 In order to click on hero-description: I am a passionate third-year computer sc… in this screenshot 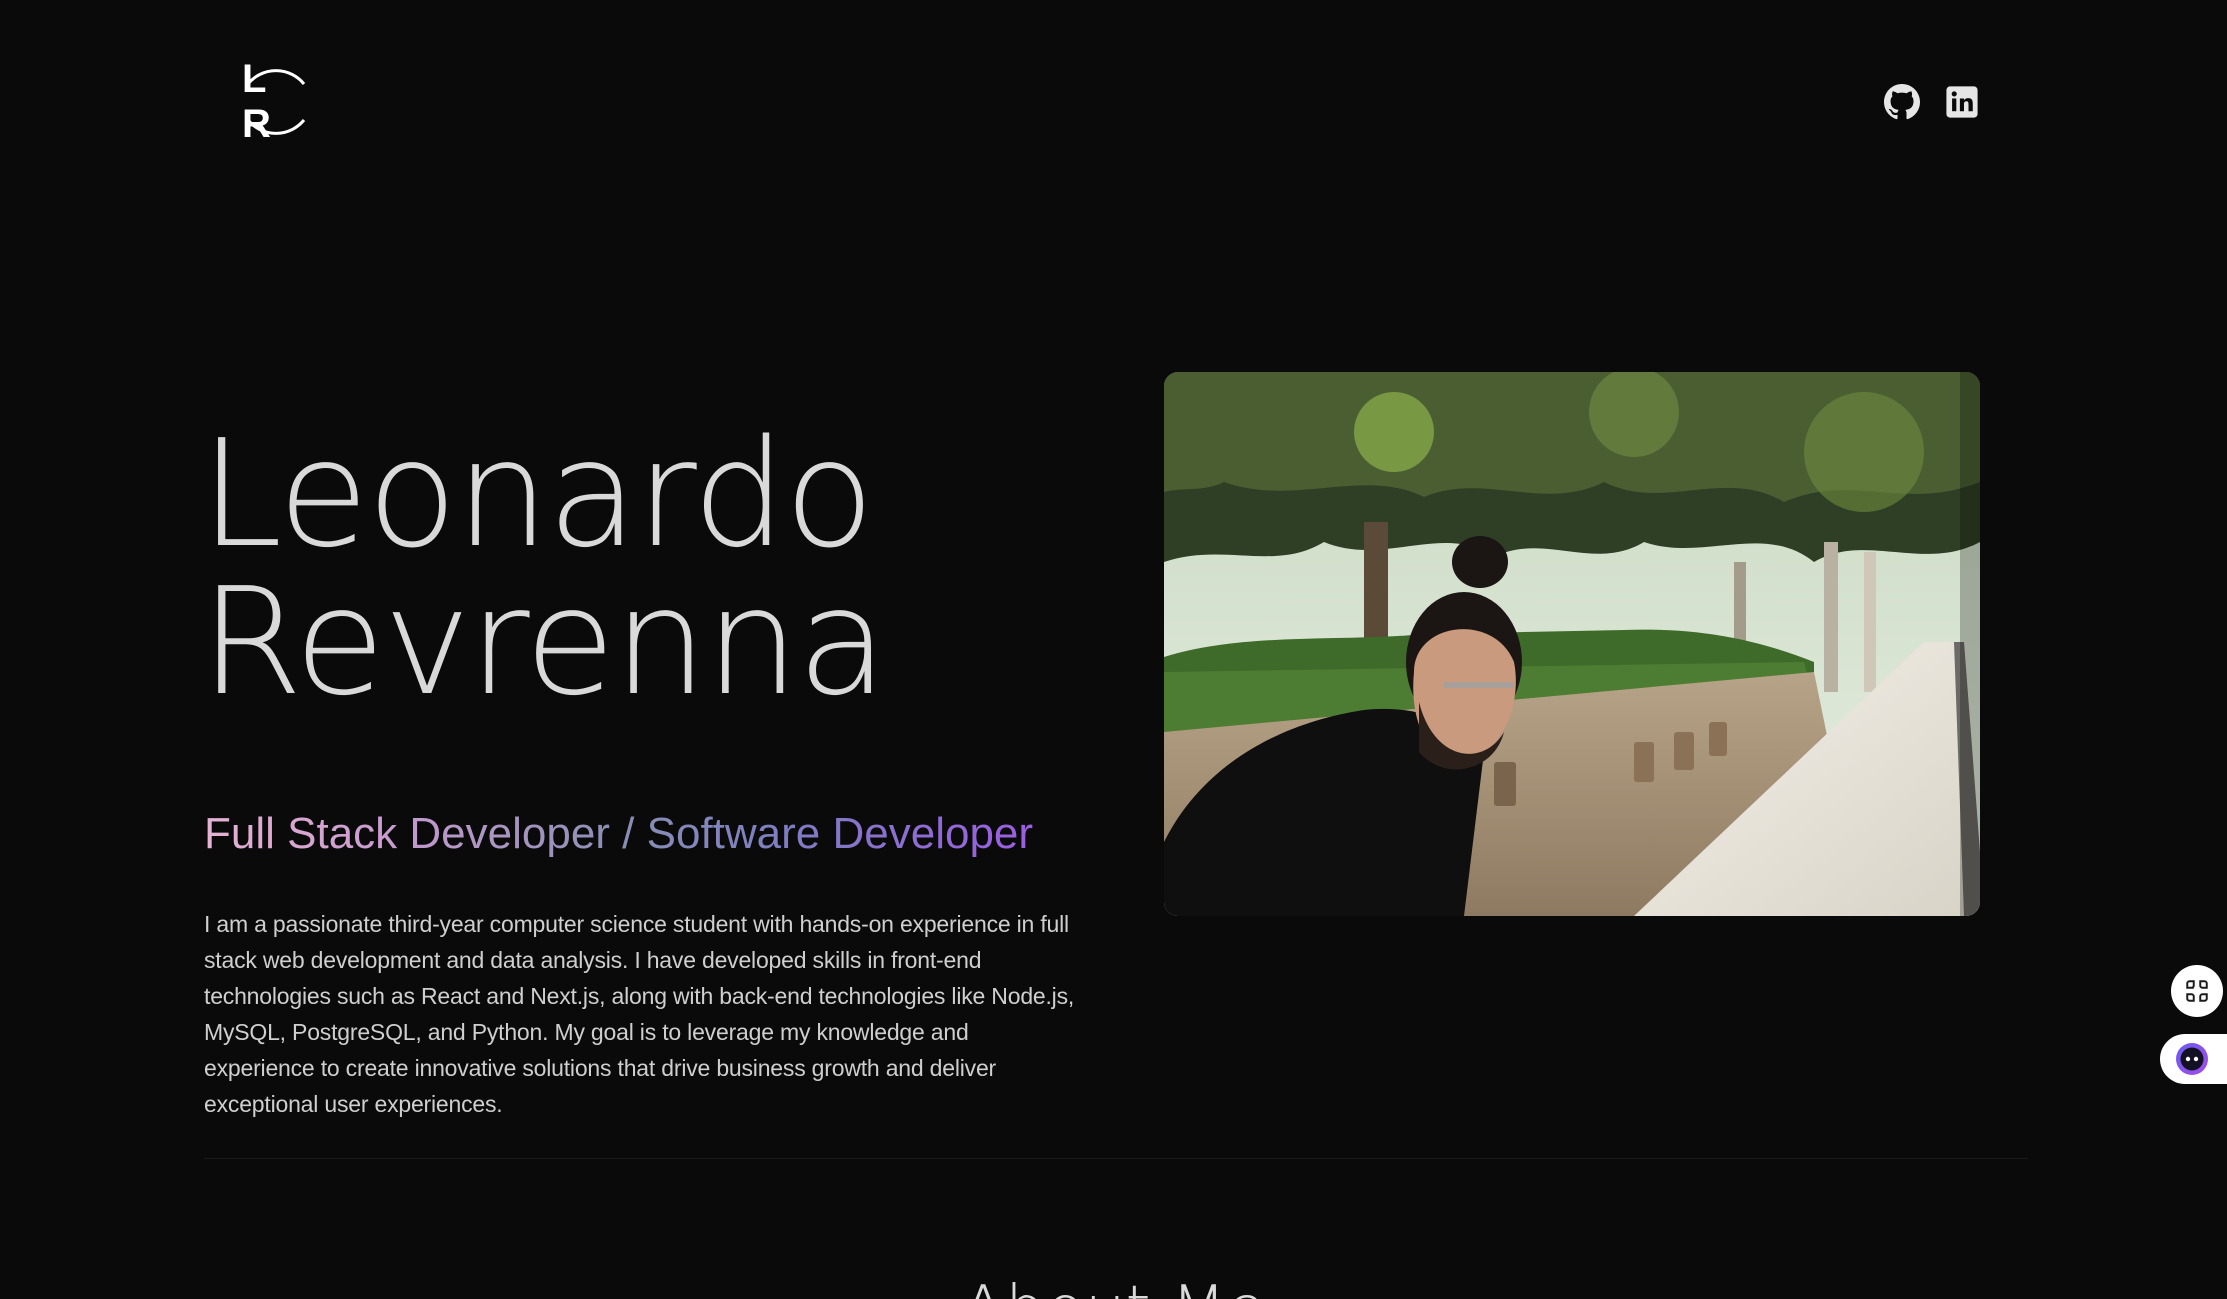, I will do `click(639, 1014)`.